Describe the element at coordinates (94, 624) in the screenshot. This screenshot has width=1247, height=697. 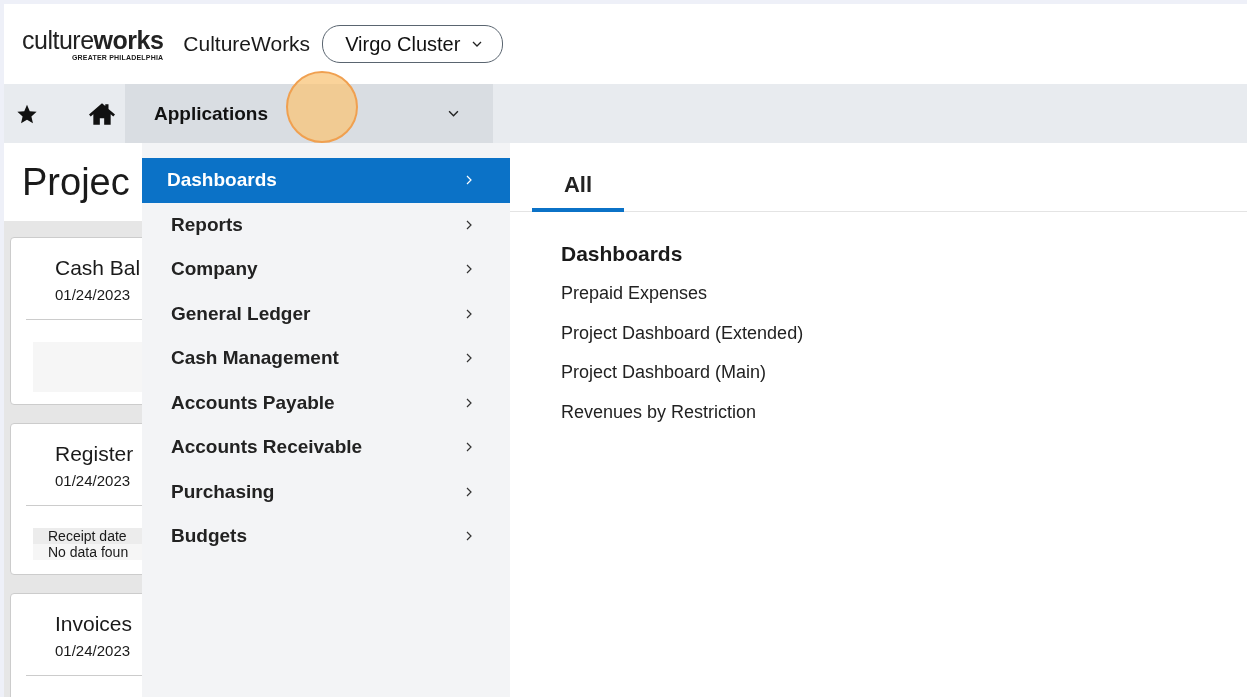
I see `card-title: Invoices` at that location.